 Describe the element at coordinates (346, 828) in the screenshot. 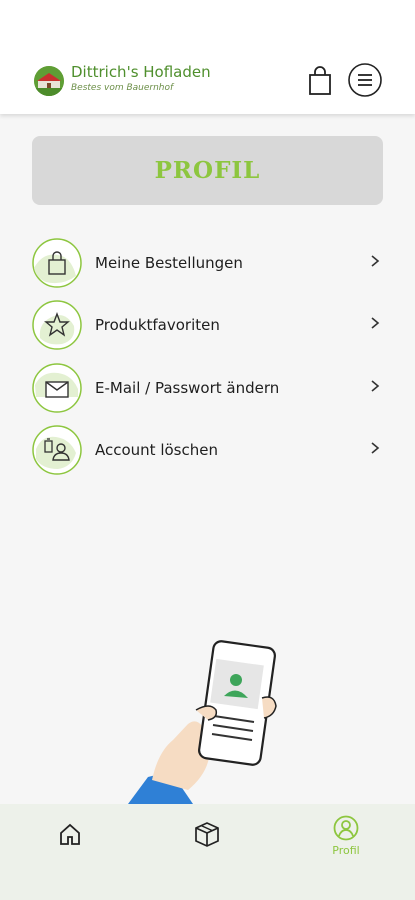

I see `profile-icon` at that location.